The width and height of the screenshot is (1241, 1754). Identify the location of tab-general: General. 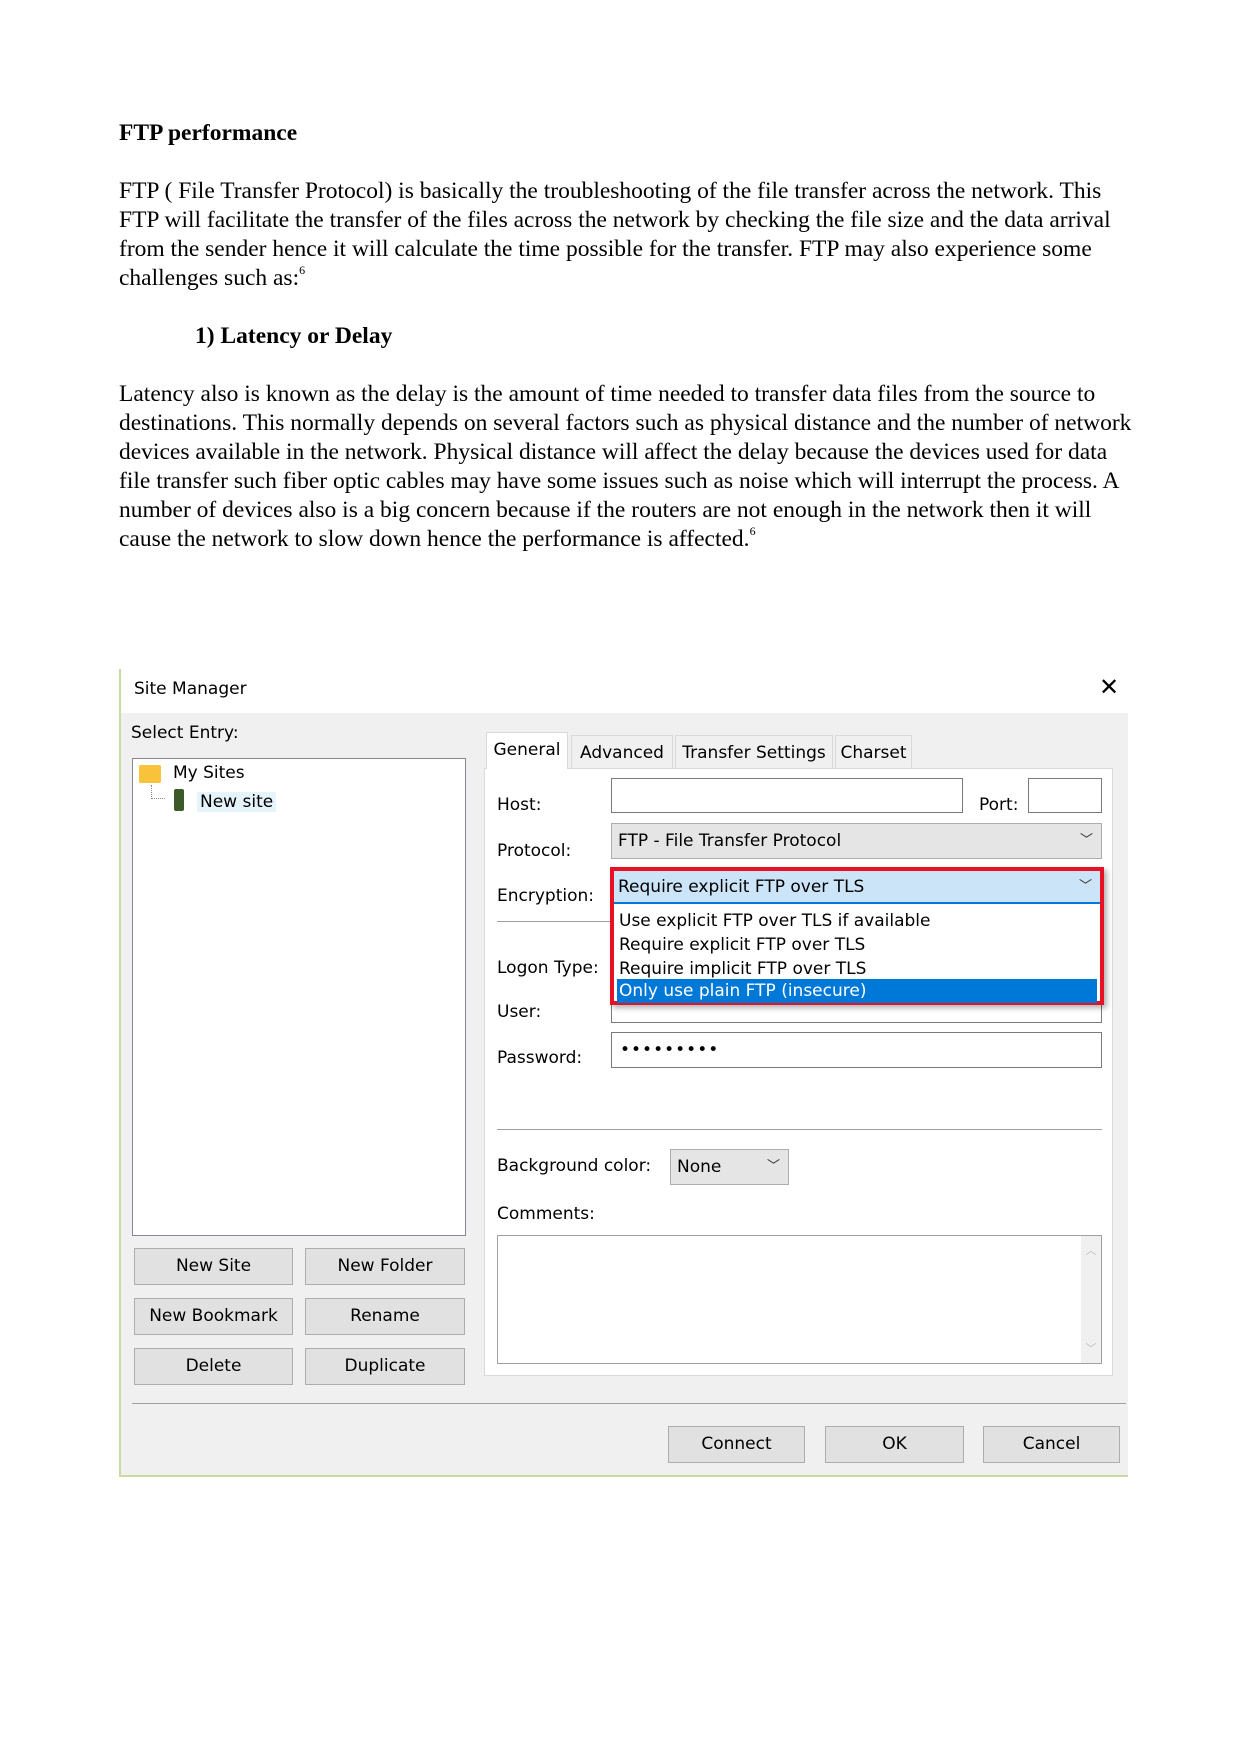
(527, 750).